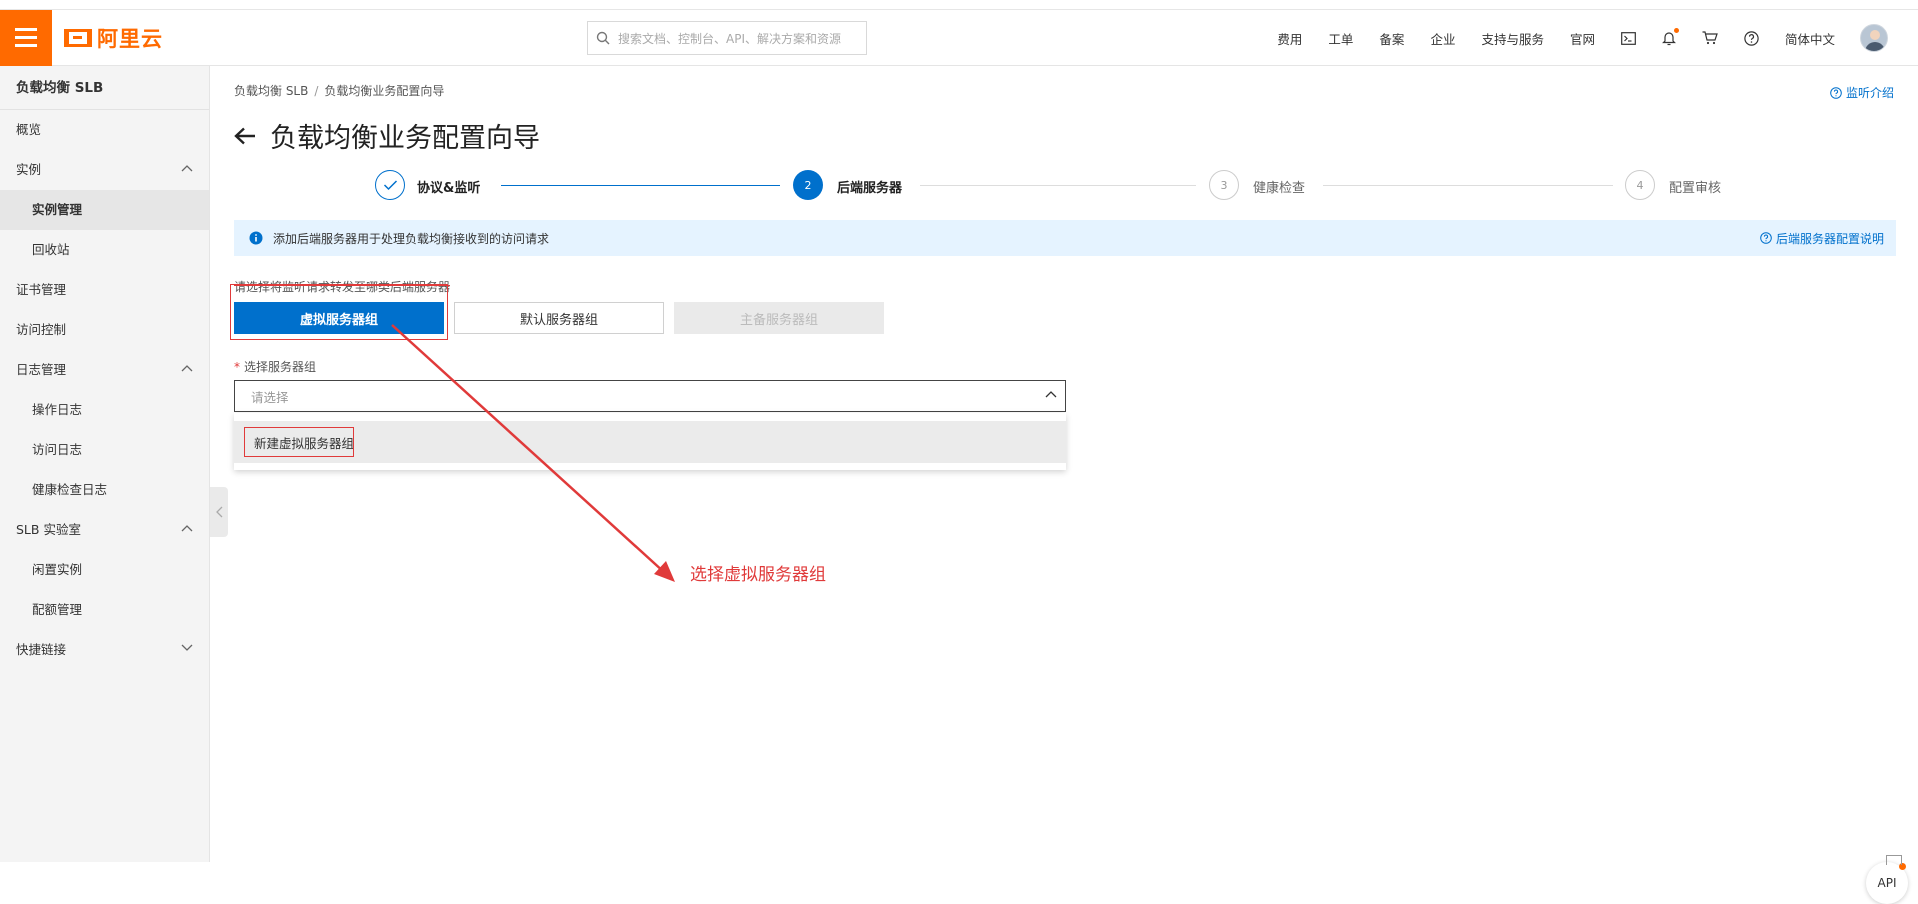 This screenshot has width=1918, height=904. What do you see at coordinates (104, 210) in the screenshot?
I see `sidebar-item-instance-management: 实例管理` at bounding box center [104, 210].